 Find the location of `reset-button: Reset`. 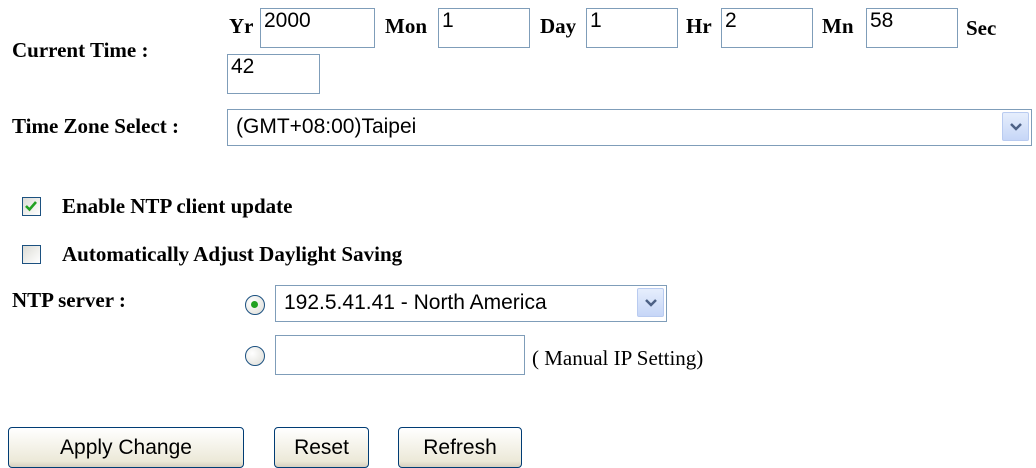

reset-button: Reset is located at coordinates (321, 447).